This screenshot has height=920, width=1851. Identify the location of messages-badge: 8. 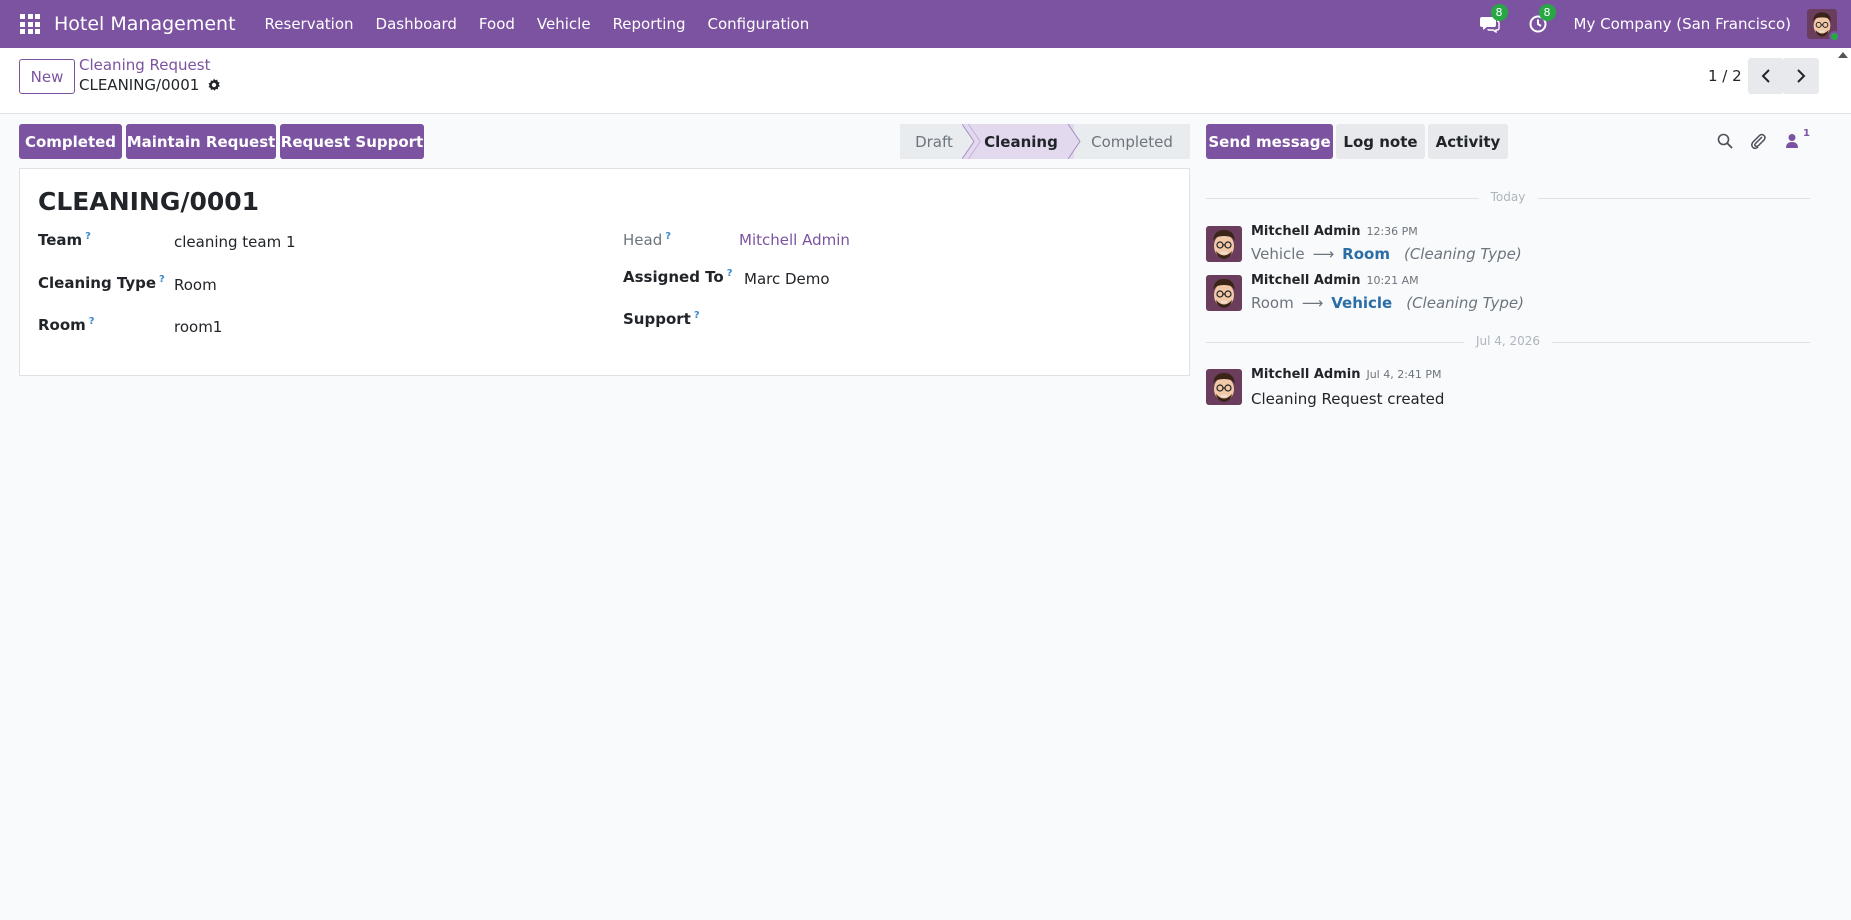
(1499, 12).